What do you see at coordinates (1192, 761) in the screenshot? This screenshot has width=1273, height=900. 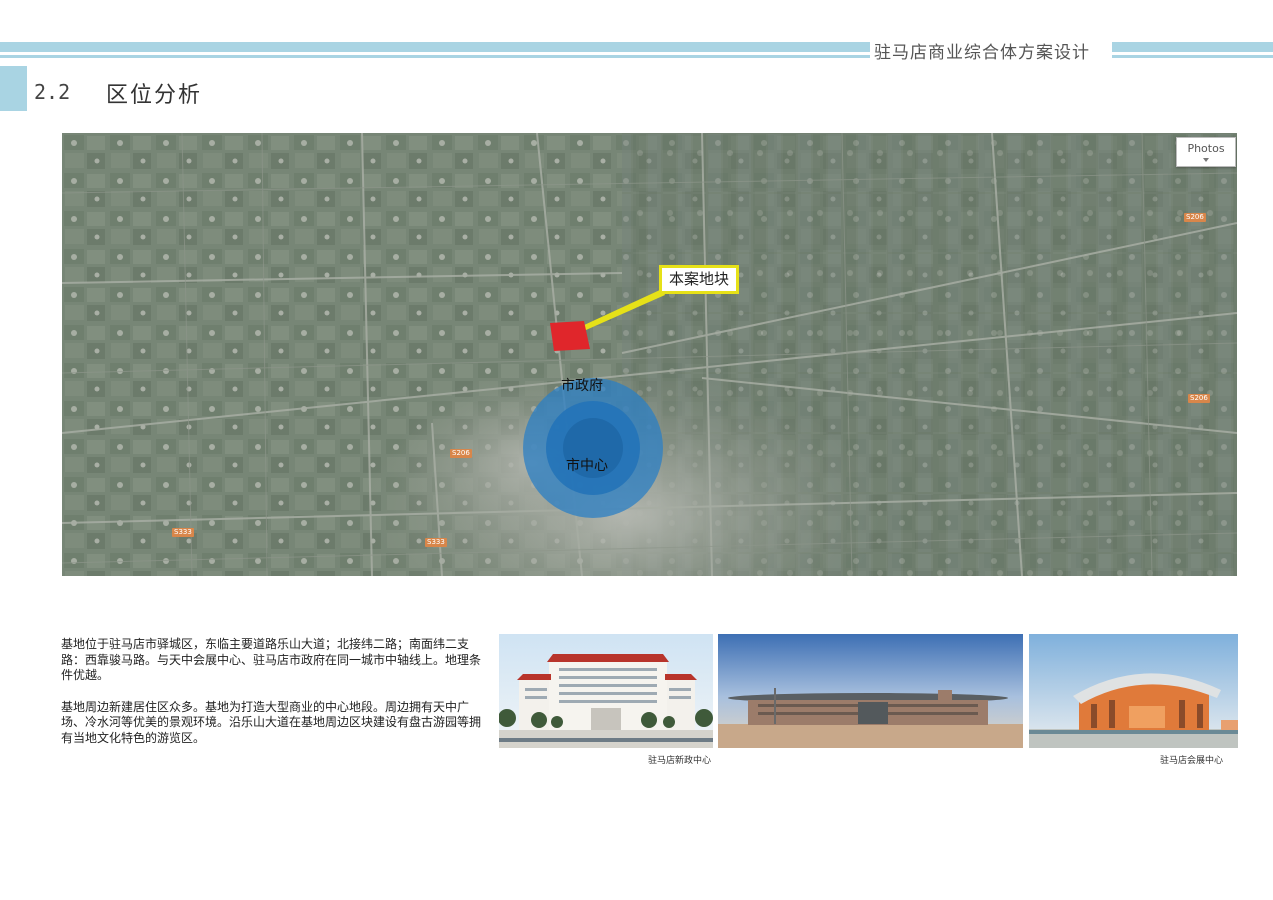 I see `photo-caption-right: 驻马店会展中心` at bounding box center [1192, 761].